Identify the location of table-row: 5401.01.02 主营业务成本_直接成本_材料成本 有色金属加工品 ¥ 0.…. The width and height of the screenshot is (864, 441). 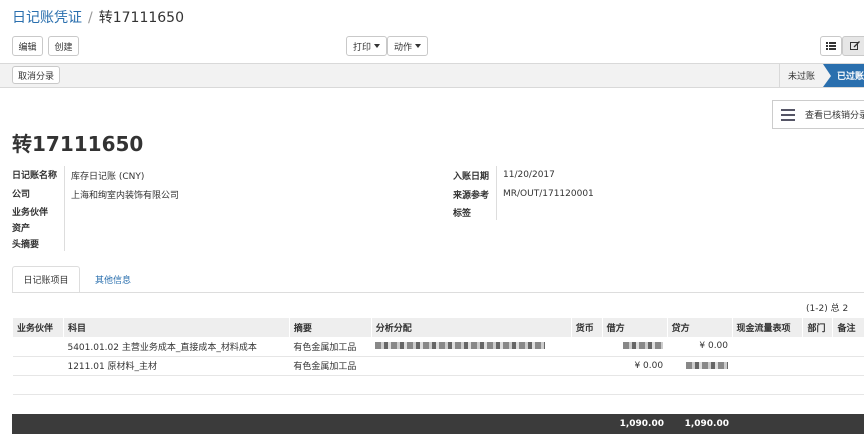
(438, 347).